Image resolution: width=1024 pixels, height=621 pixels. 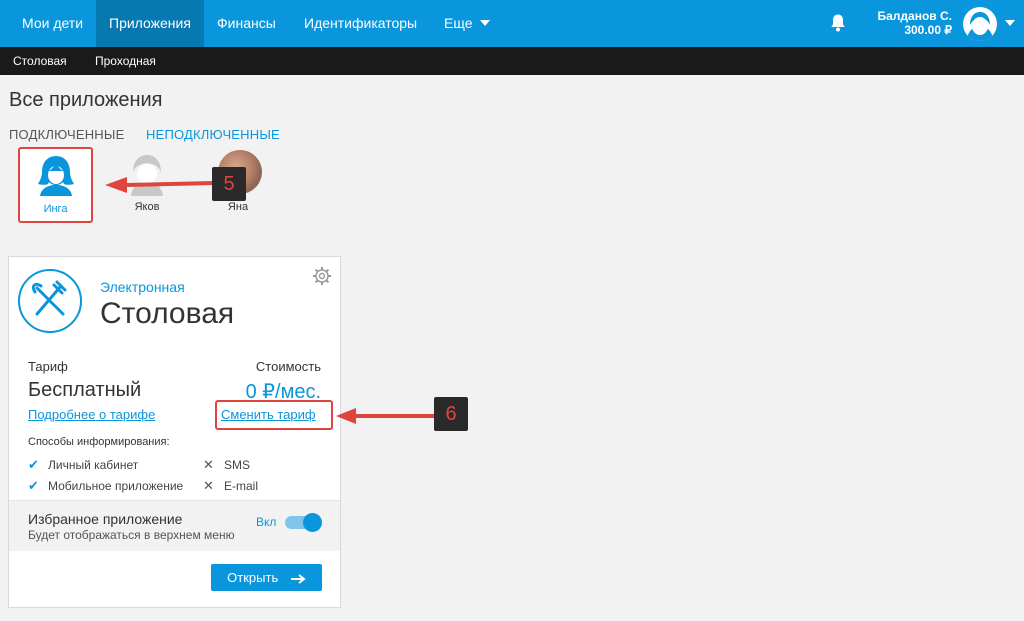 I want to click on user-name: Балданов С., so click(x=914, y=16).